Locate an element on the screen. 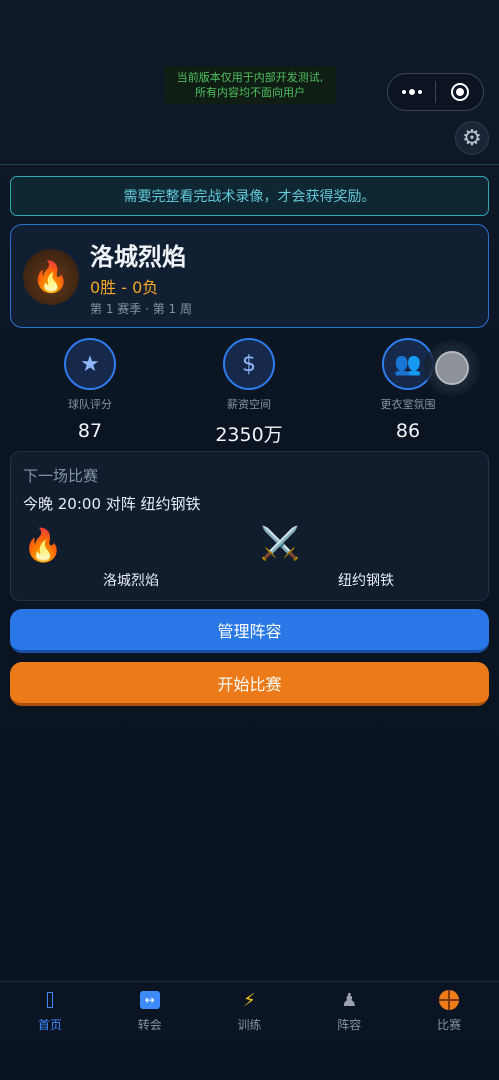  more-dots-icon is located at coordinates (411, 92).